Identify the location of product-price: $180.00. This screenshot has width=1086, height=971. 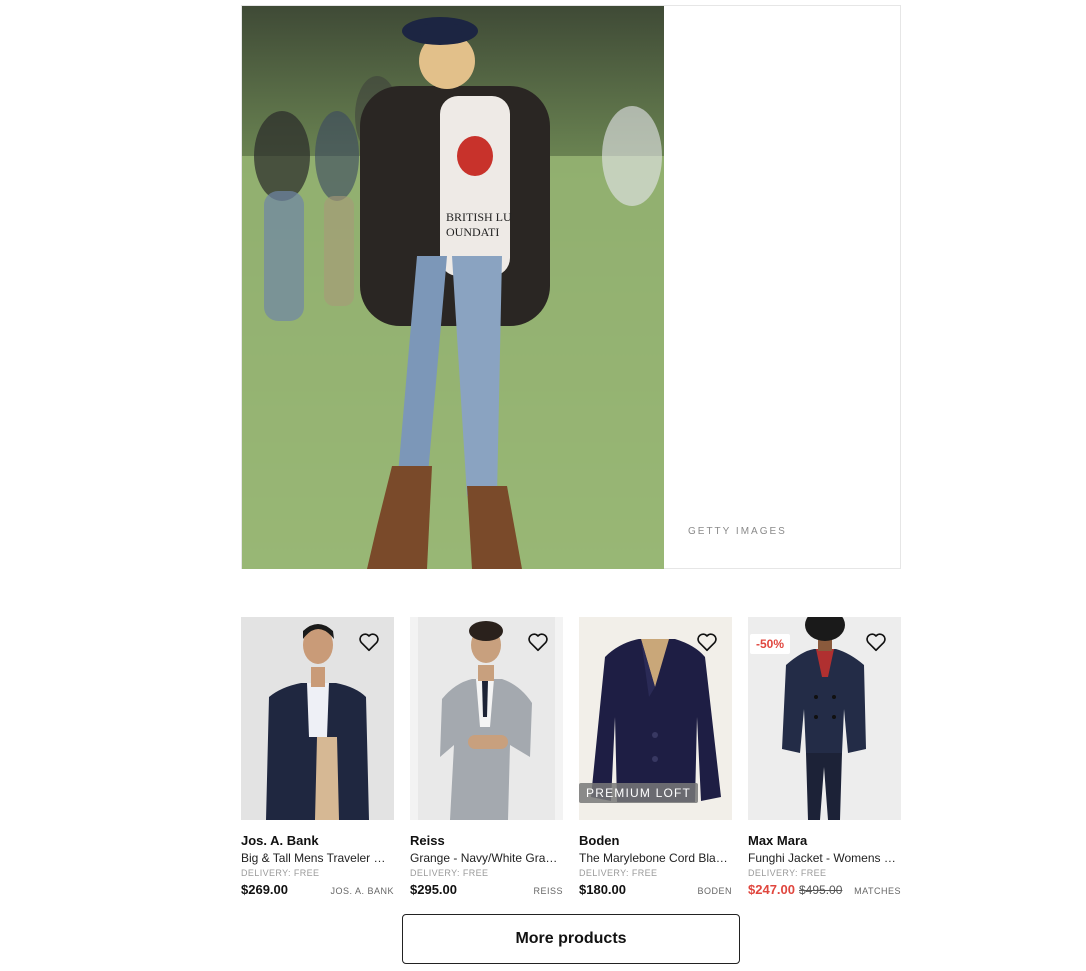
(602, 889).